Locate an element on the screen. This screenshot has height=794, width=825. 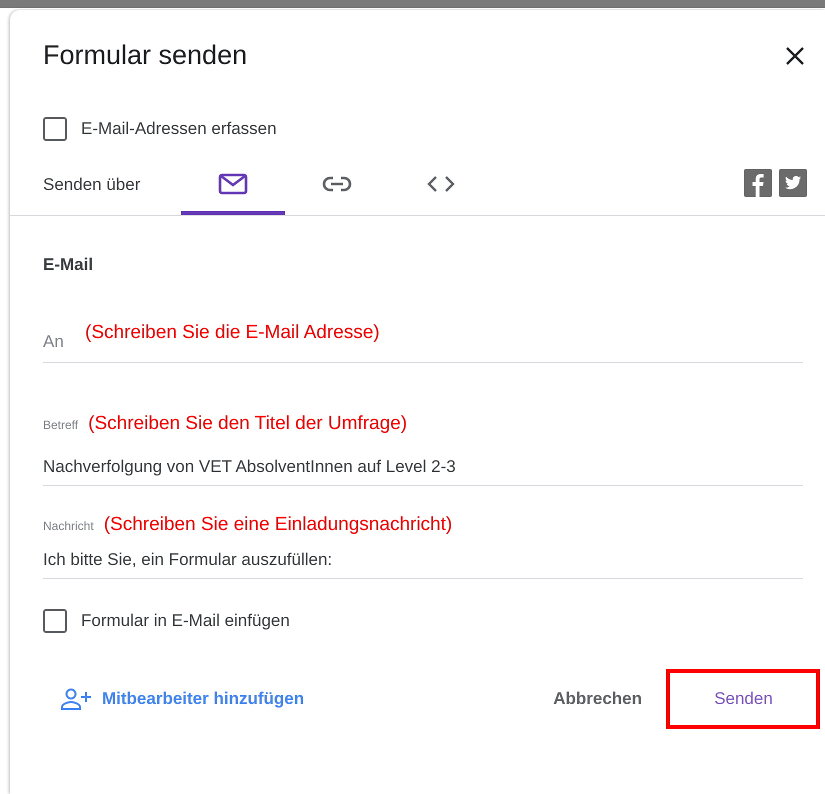
checkbox-label: E-Mail-Adressen erfassen is located at coordinates (179, 129).